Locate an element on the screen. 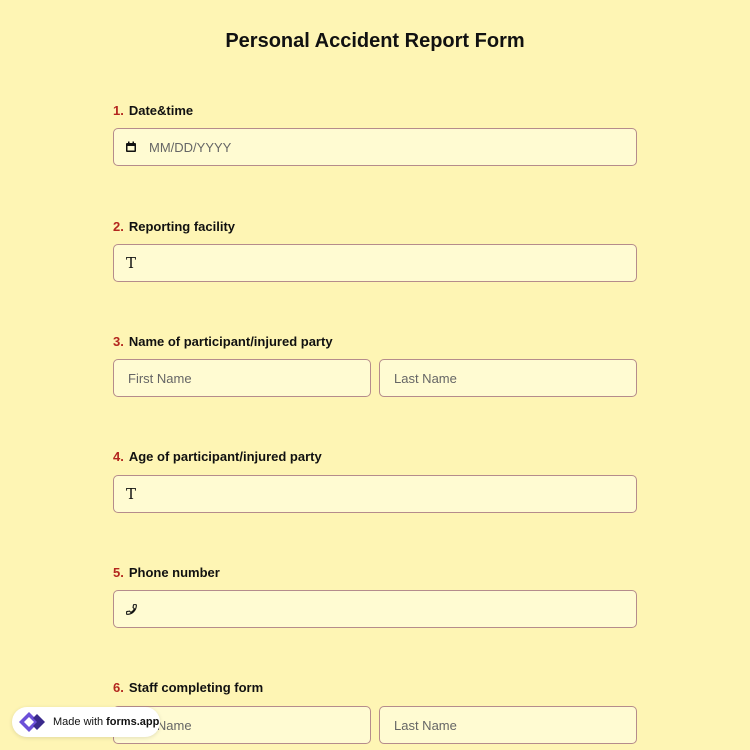 This screenshot has height=750, width=750. date-time-field is located at coordinates (375, 147).